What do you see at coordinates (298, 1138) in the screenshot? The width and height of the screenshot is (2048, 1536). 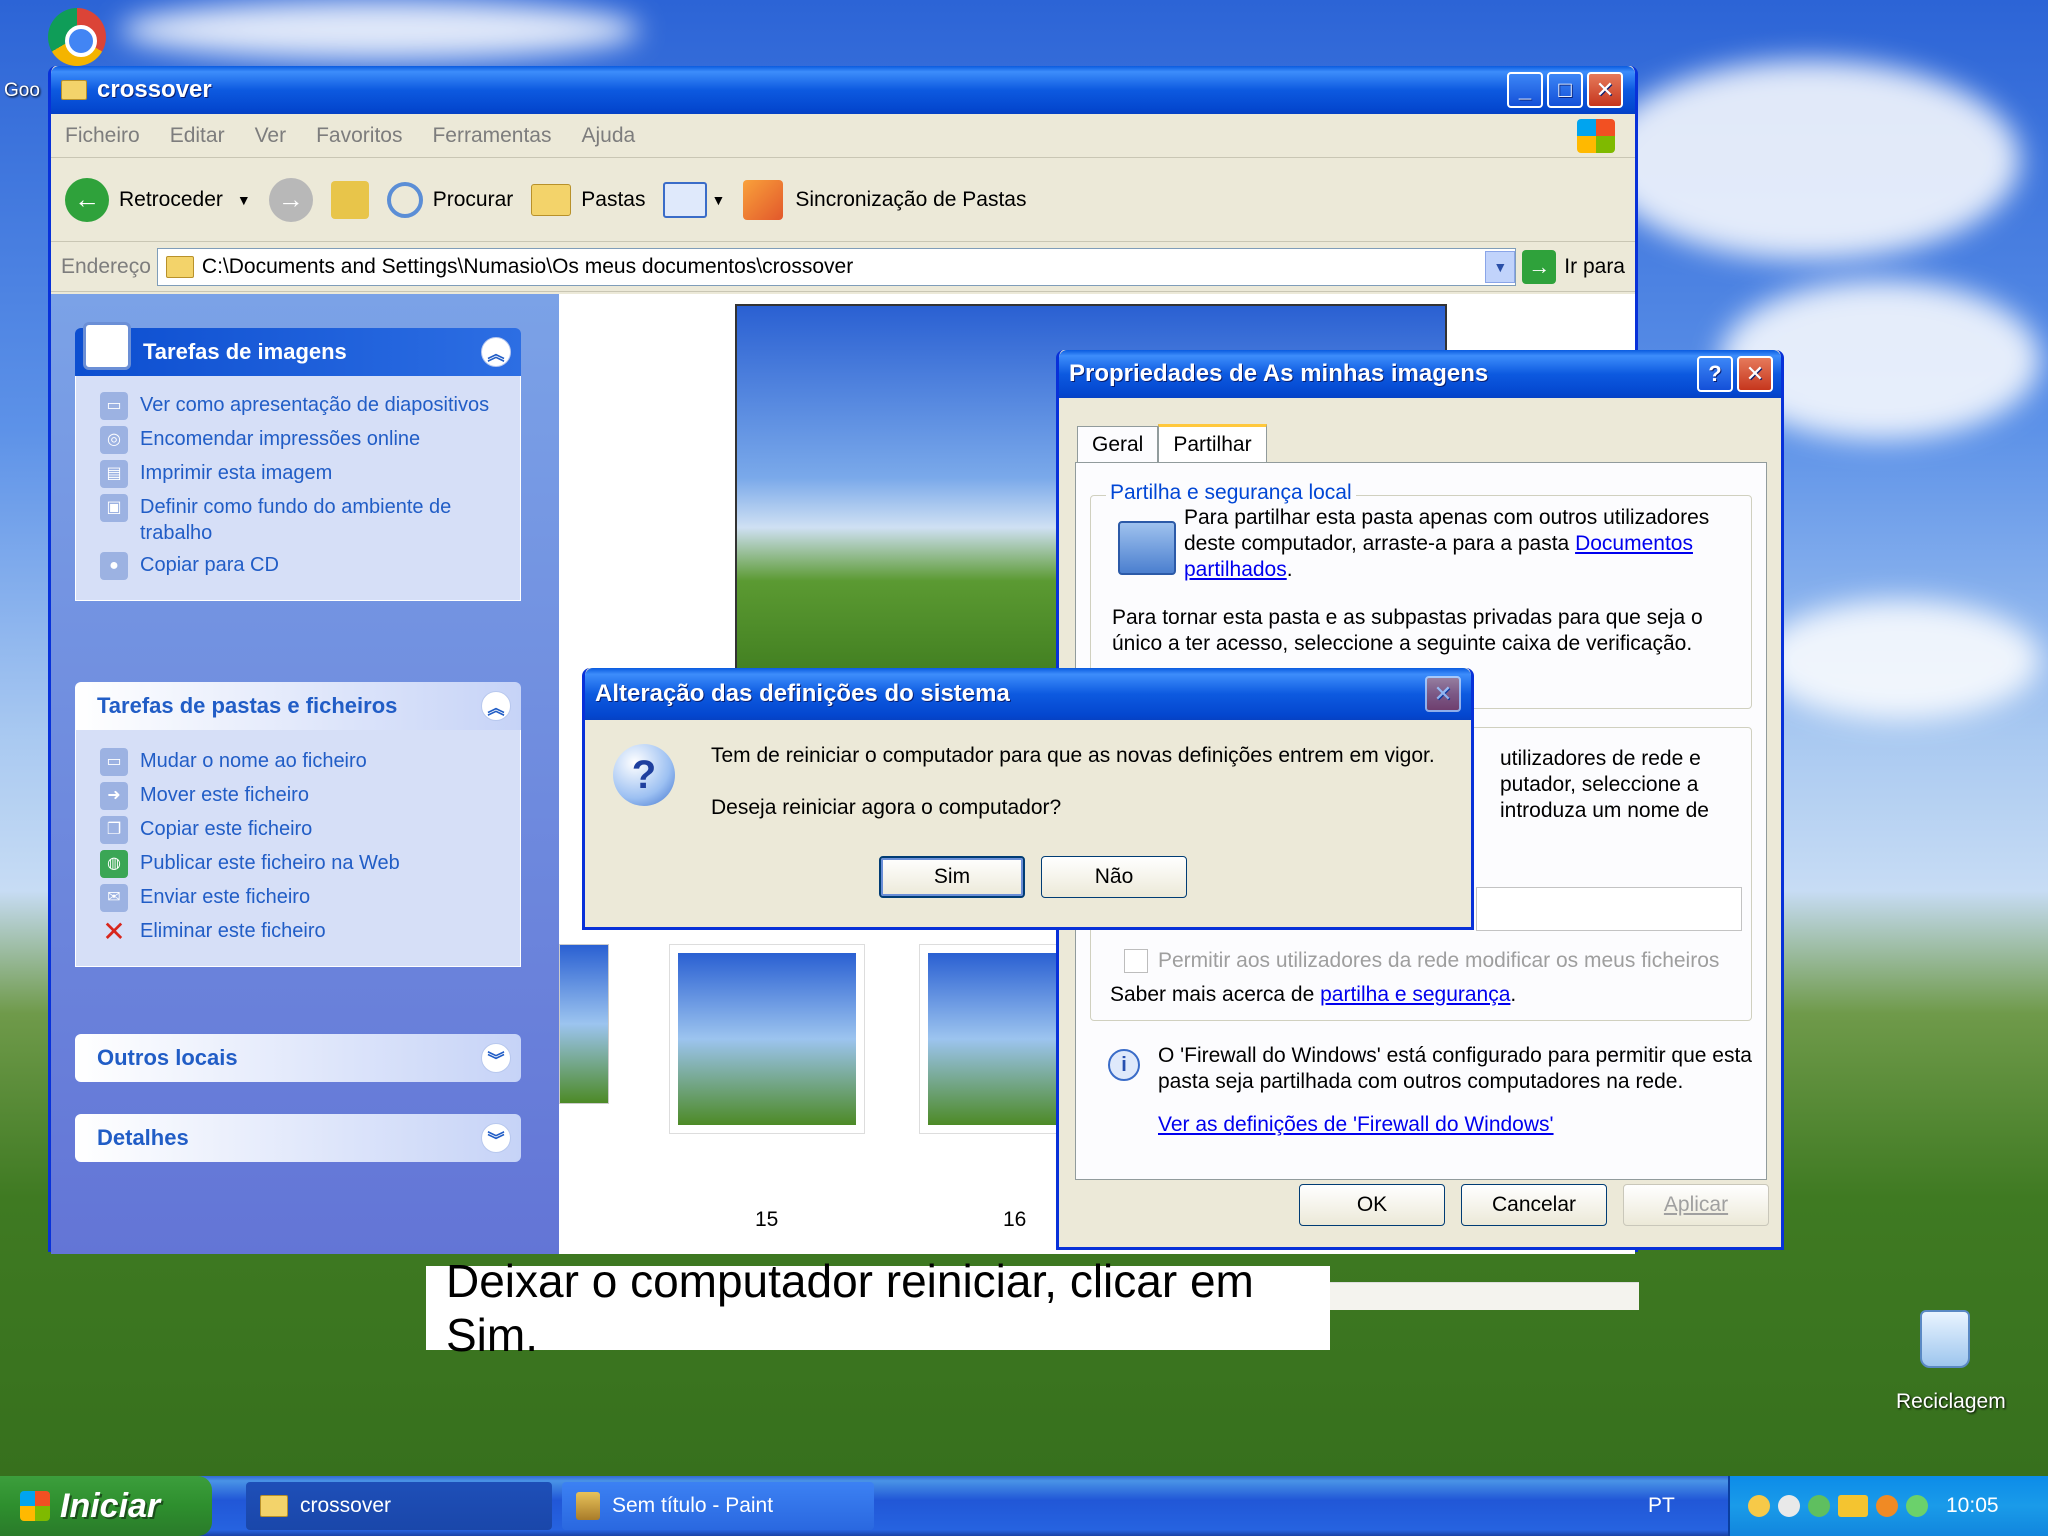 I see `details-header: Detalhes ︾` at bounding box center [298, 1138].